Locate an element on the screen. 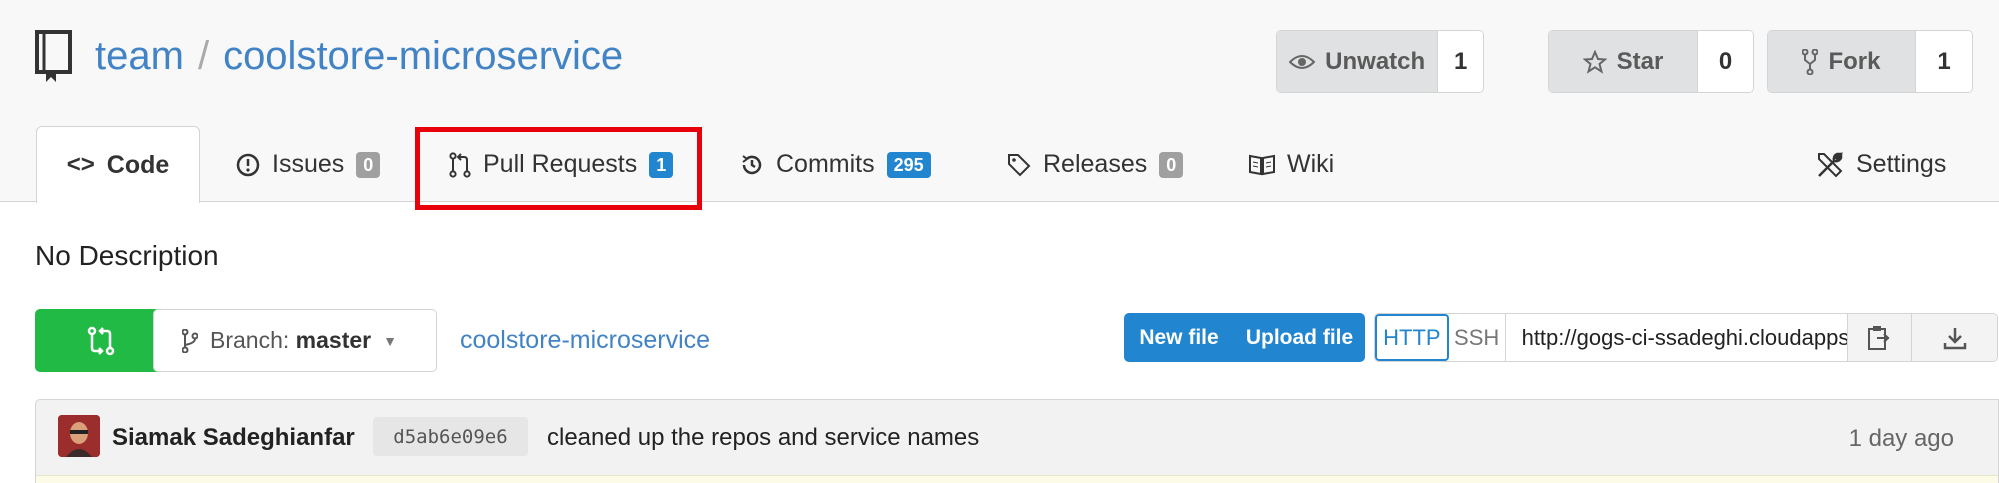 Image resolution: width=1999 pixels, height=483 pixels. clipboard-icon is located at coordinates (1879, 337).